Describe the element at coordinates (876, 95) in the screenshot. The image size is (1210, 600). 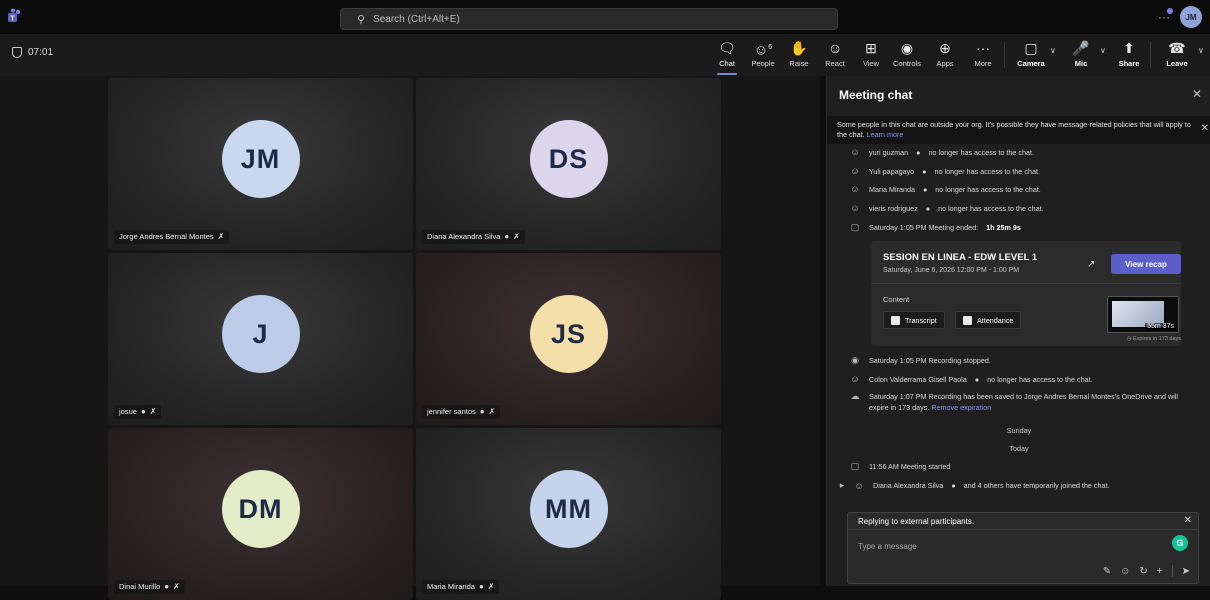
I see `panel-title: Meeting chat` at that location.